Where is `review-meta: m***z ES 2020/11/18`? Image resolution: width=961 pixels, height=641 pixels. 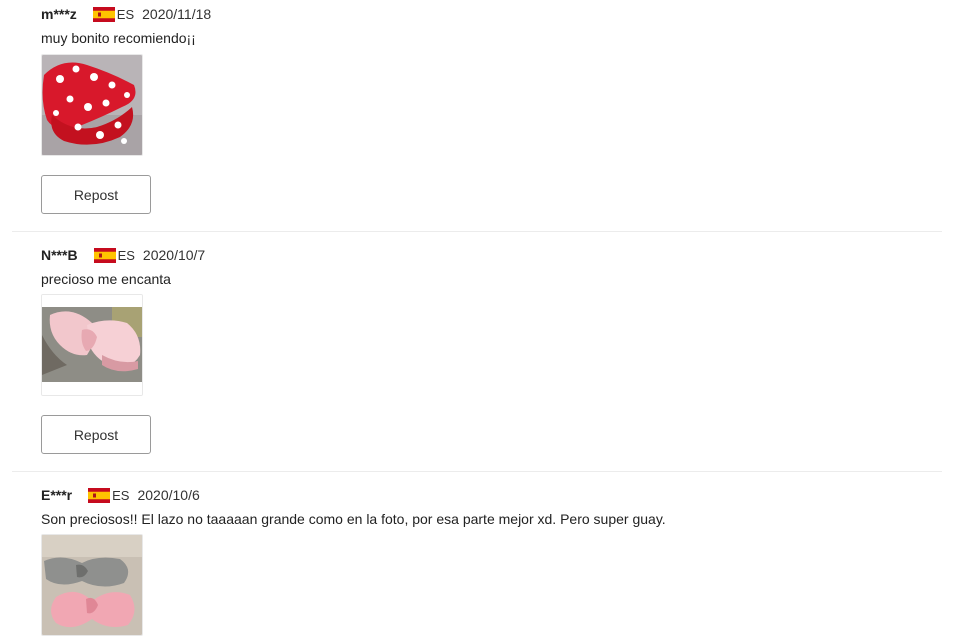
review-meta: m***z ES 2020/11/18 is located at coordinates (126, 14).